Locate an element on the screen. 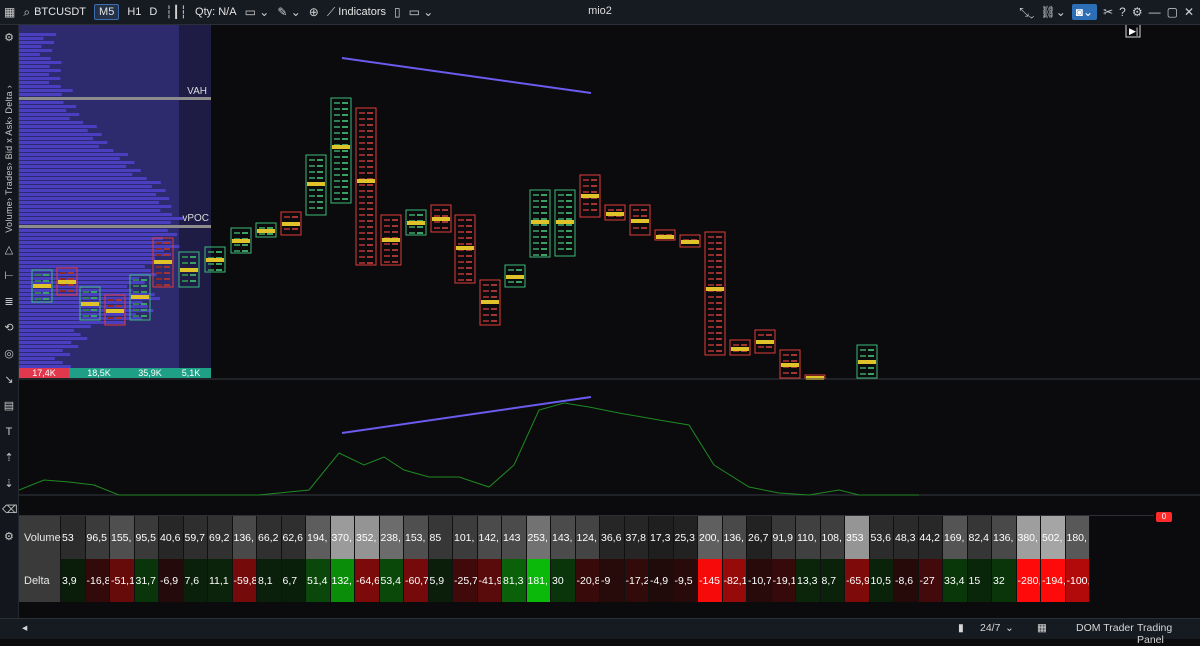 Image resolution: width=1200 pixels, height=646 pixels. template-icon: ▭ ⌄ is located at coordinates (421, 12).